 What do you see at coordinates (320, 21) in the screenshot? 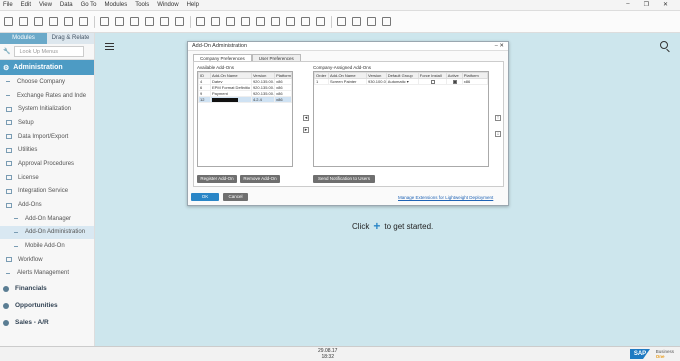
I see `settings-icon` at bounding box center [320, 21].